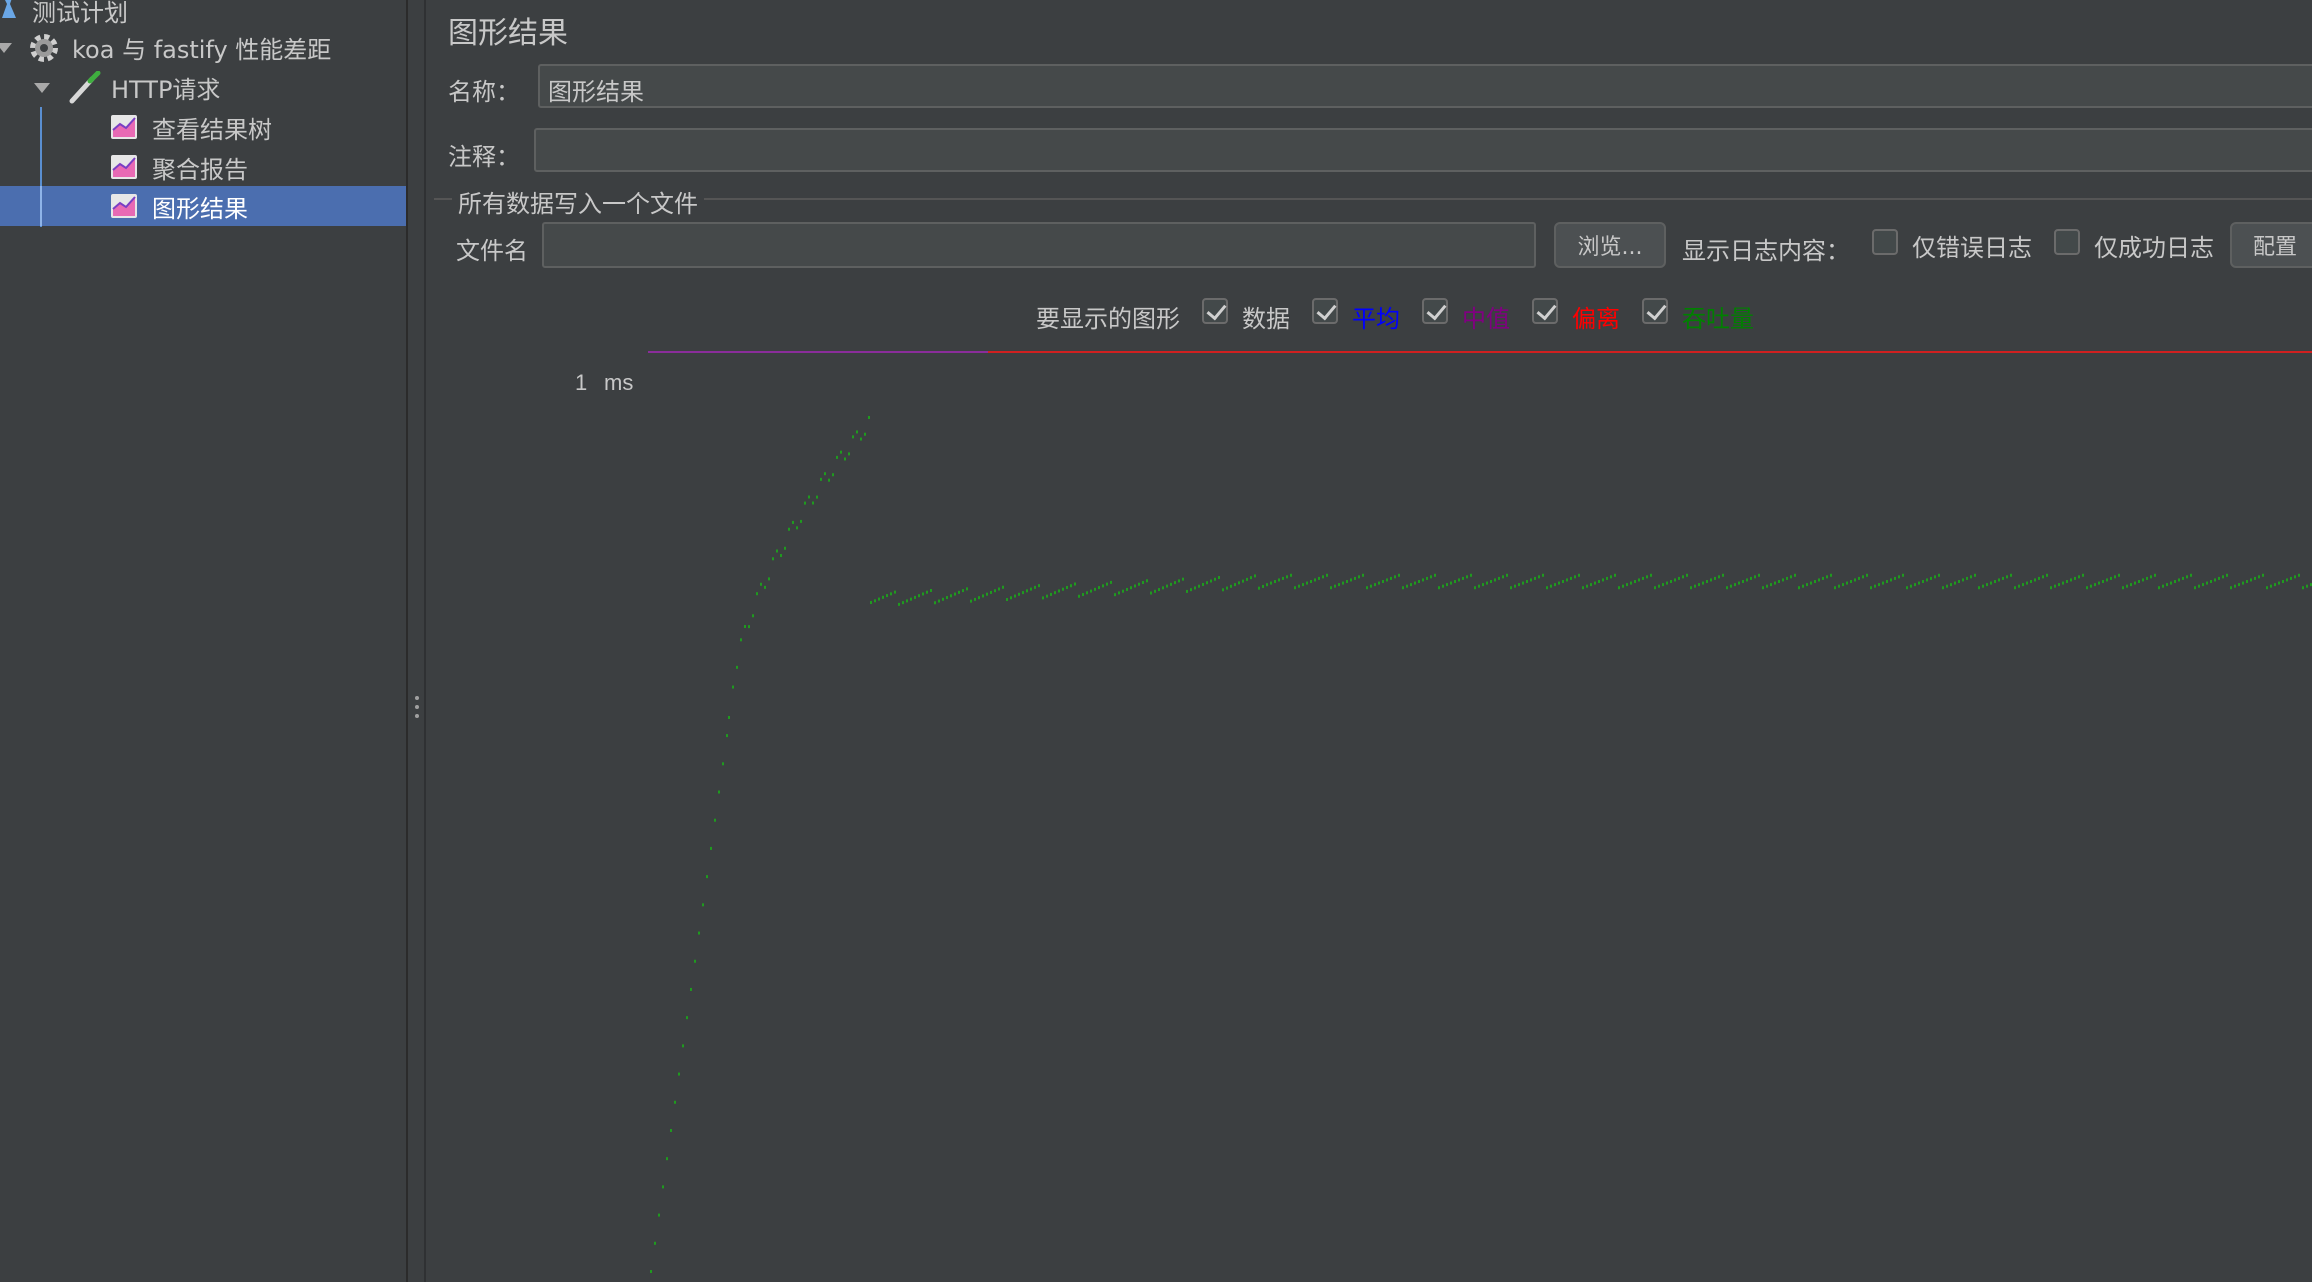 Image resolution: width=2312 pixels, height=1282 pixels. Describe the element at coordinates (203, 47) in the screenshot. I see `tree-item-thread-group: koa 与 fastify 性能差距` at that location.